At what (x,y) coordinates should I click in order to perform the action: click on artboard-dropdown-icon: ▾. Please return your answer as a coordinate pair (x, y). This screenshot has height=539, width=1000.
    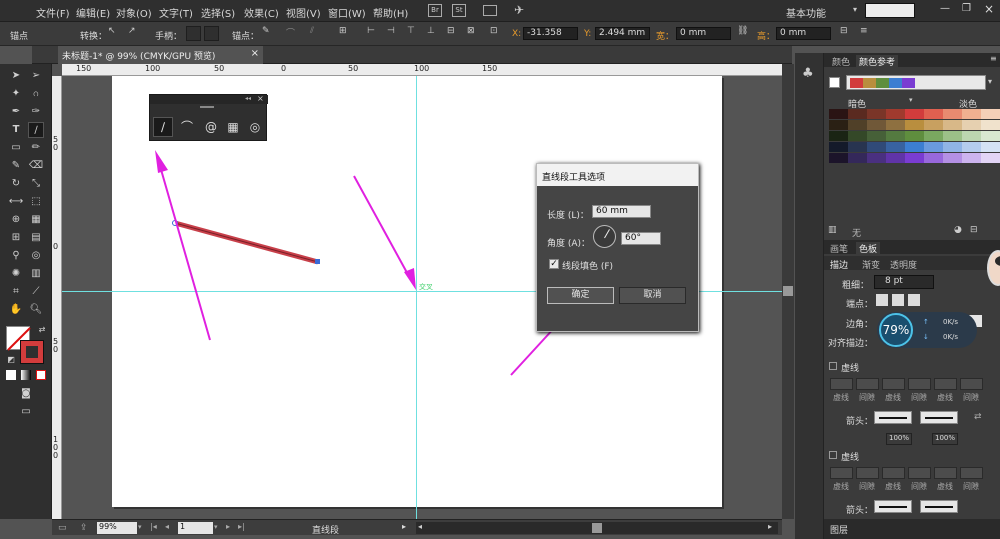
    Looking at the image, I should click on (216, 527).